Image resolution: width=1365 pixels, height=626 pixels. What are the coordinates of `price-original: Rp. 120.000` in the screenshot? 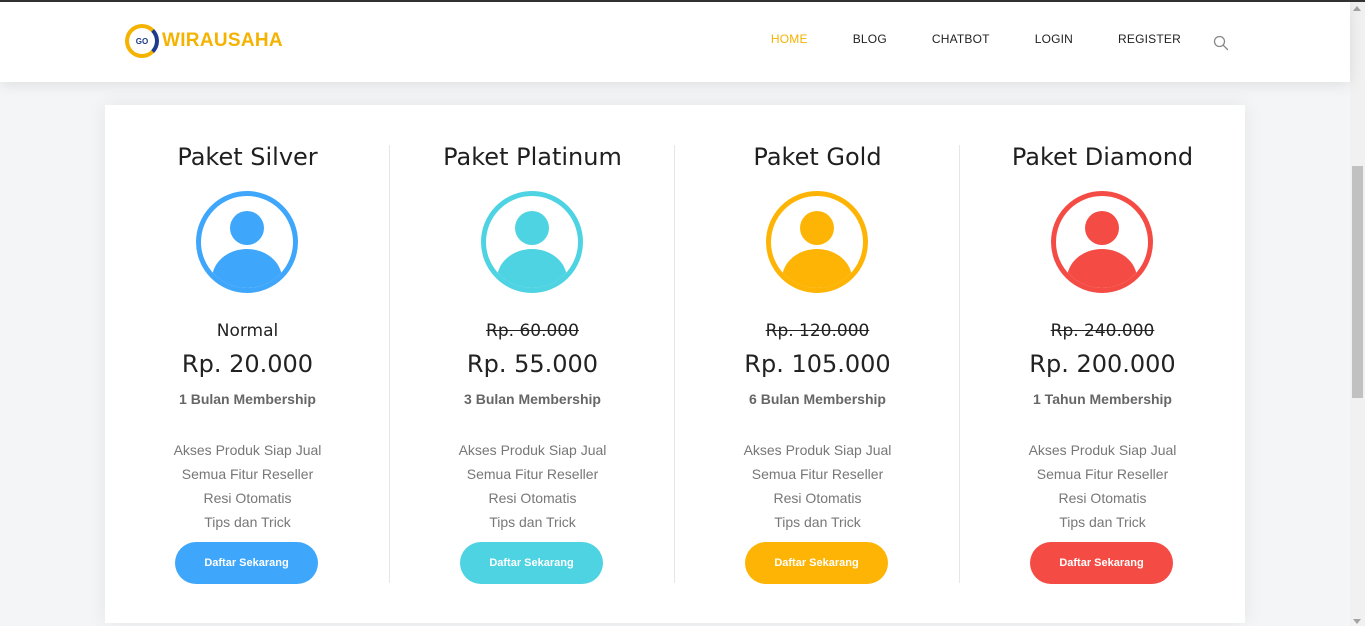 It's located at (817, 331).